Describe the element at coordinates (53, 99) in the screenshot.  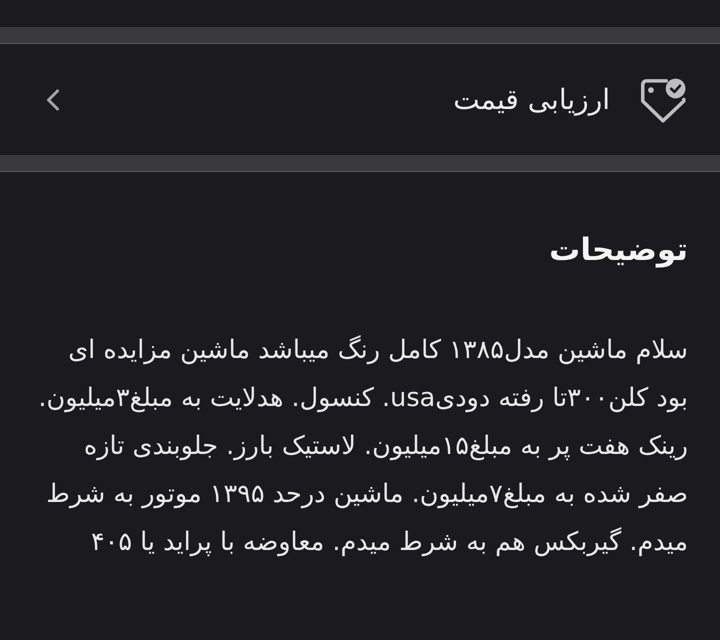
I see `chevron-left-icon` at that location.